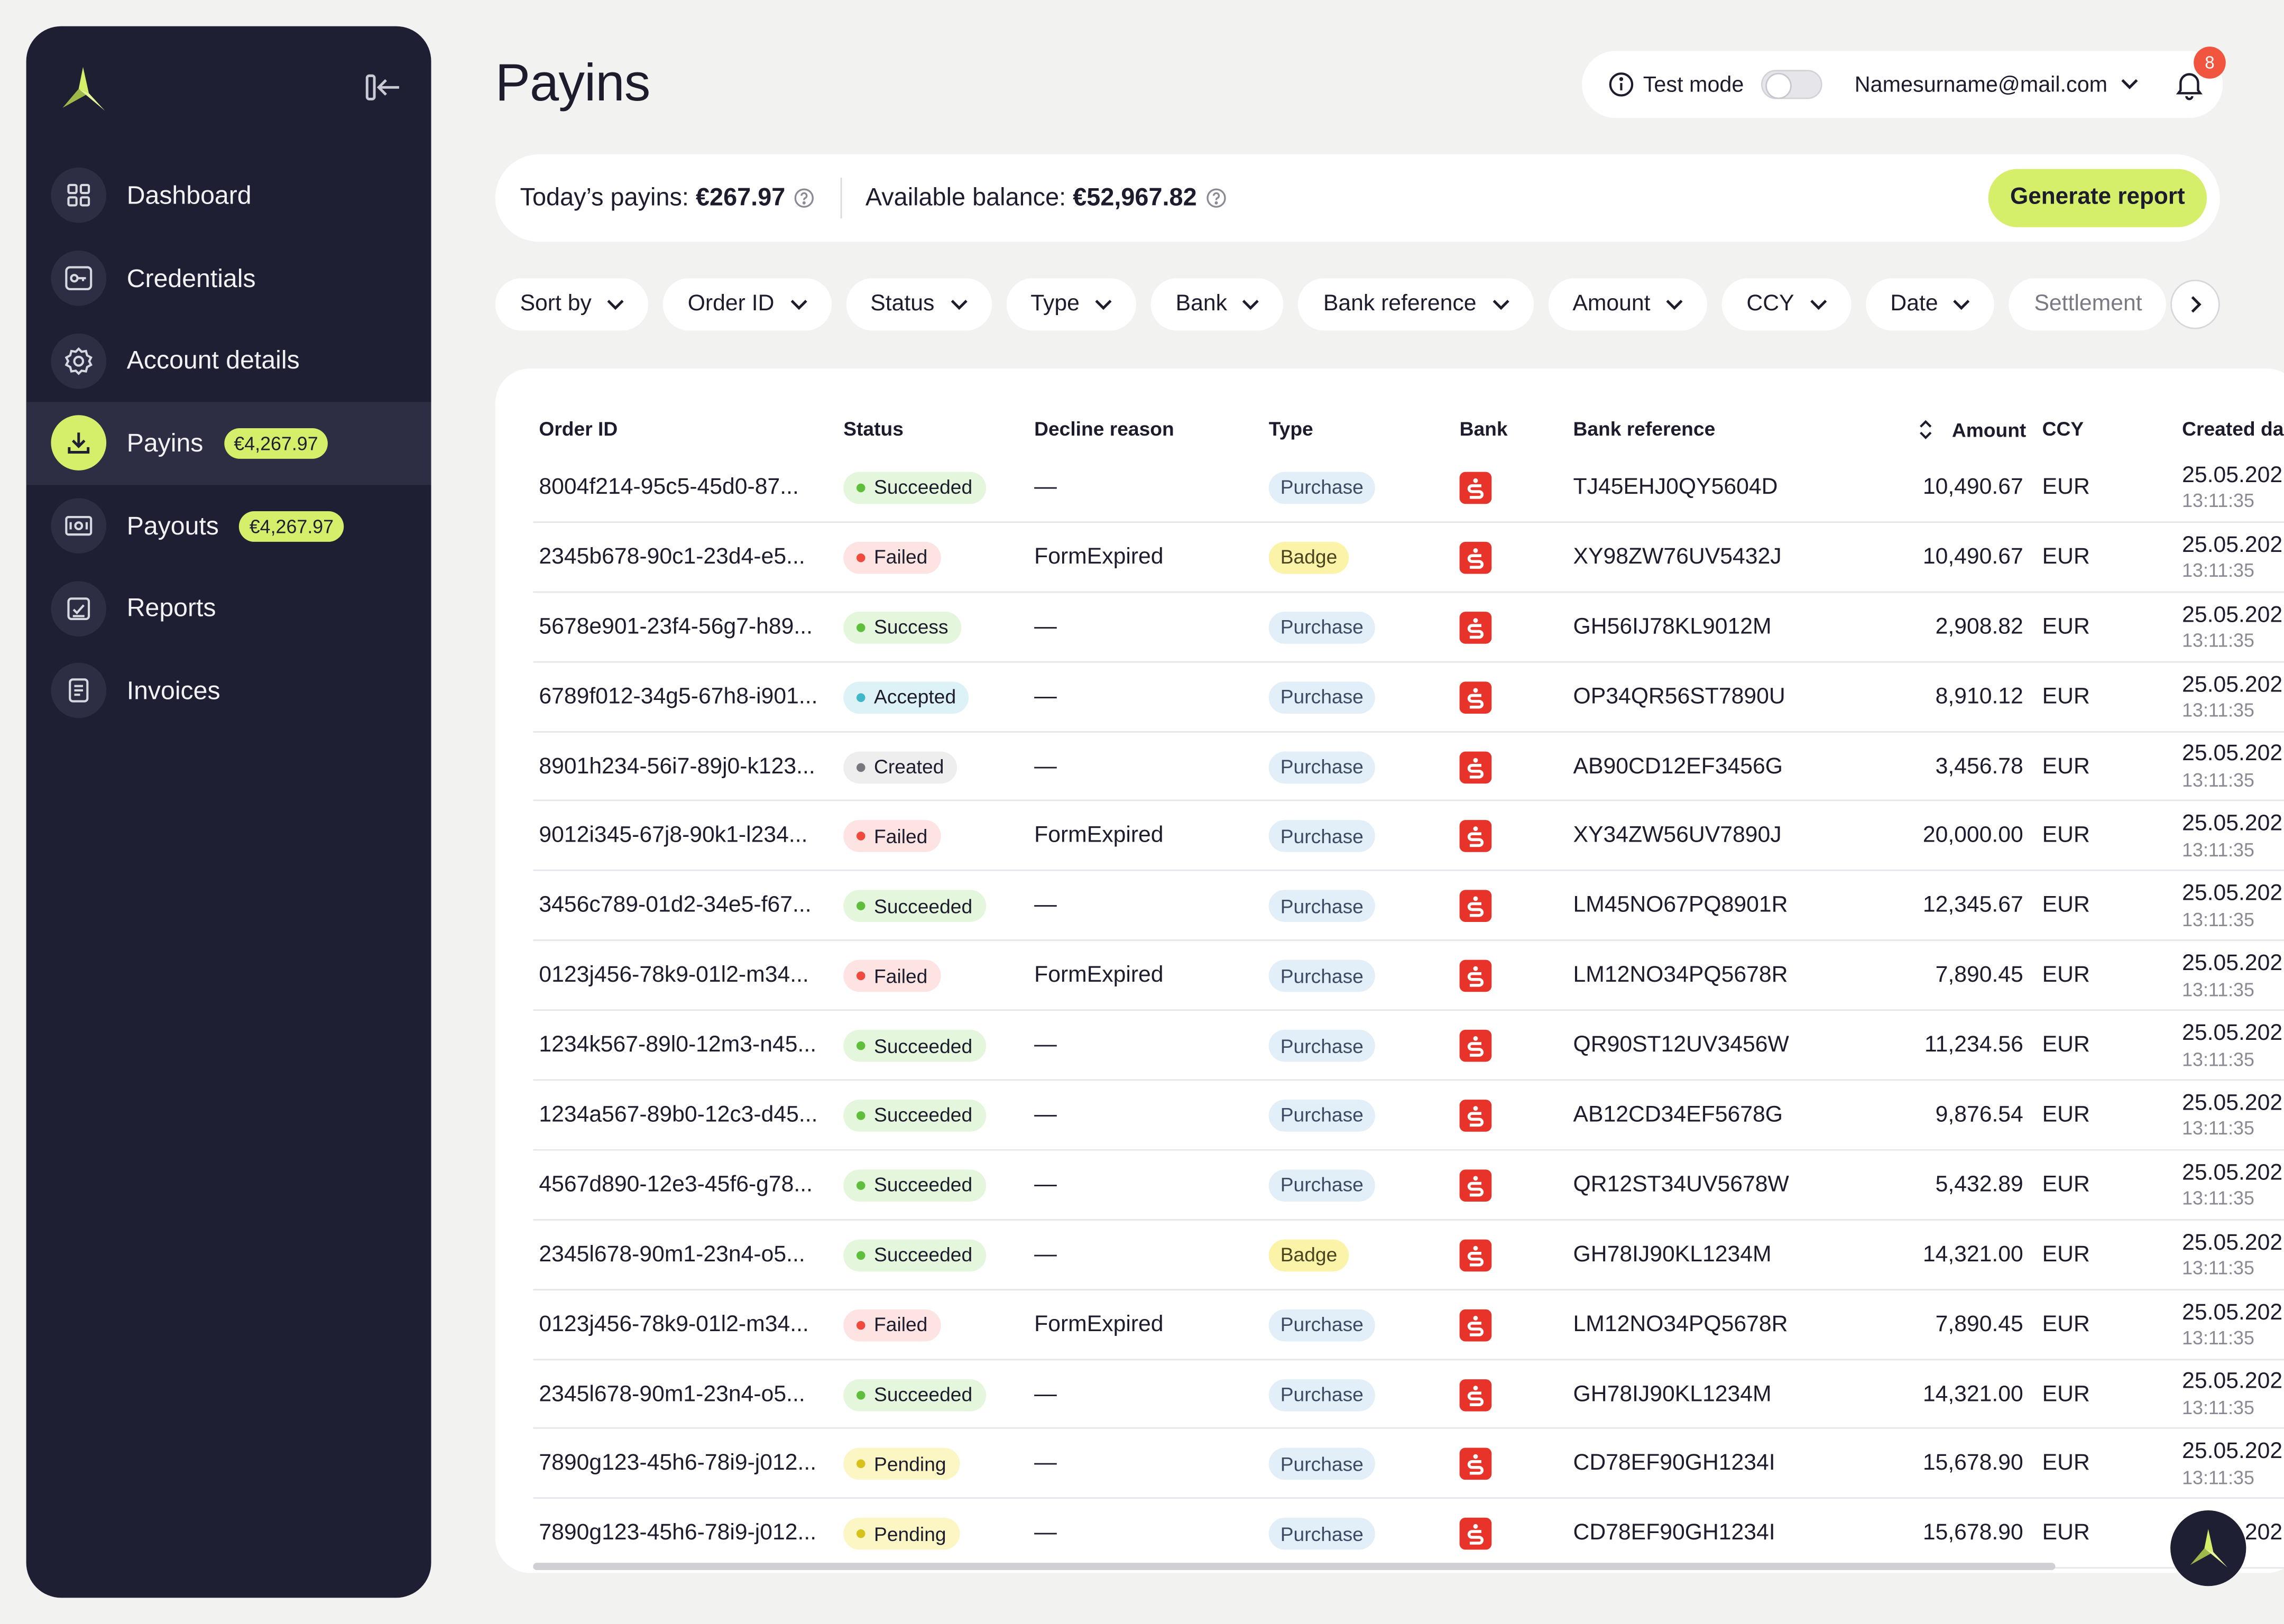  Describe the element at coordinates (914, 1115) in the screenshot. I see `status-badge: Succeeded` at that location.